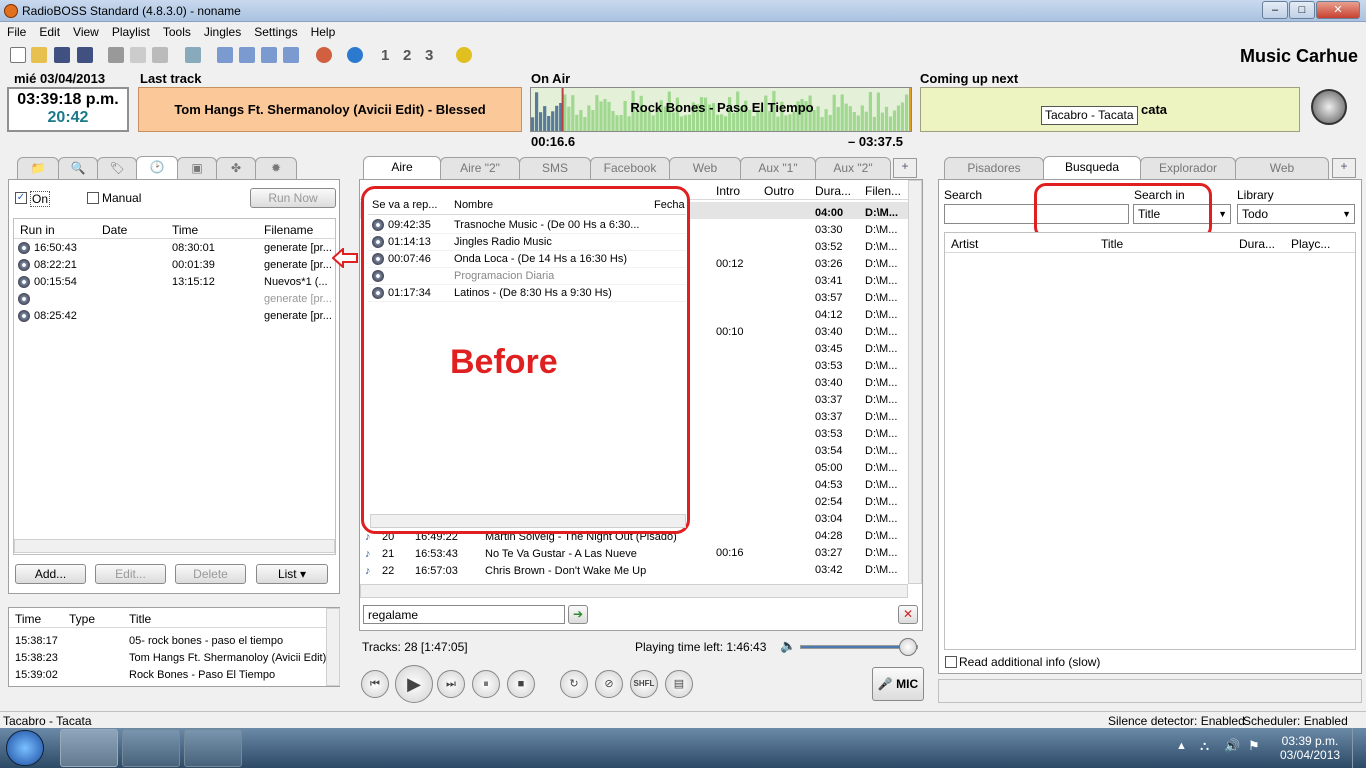 The height and width of the screenshot is (768, 1366). Describe the element at coordinates (174, 546) in the screenshot. I see `scheduler-hscroll` at that location.